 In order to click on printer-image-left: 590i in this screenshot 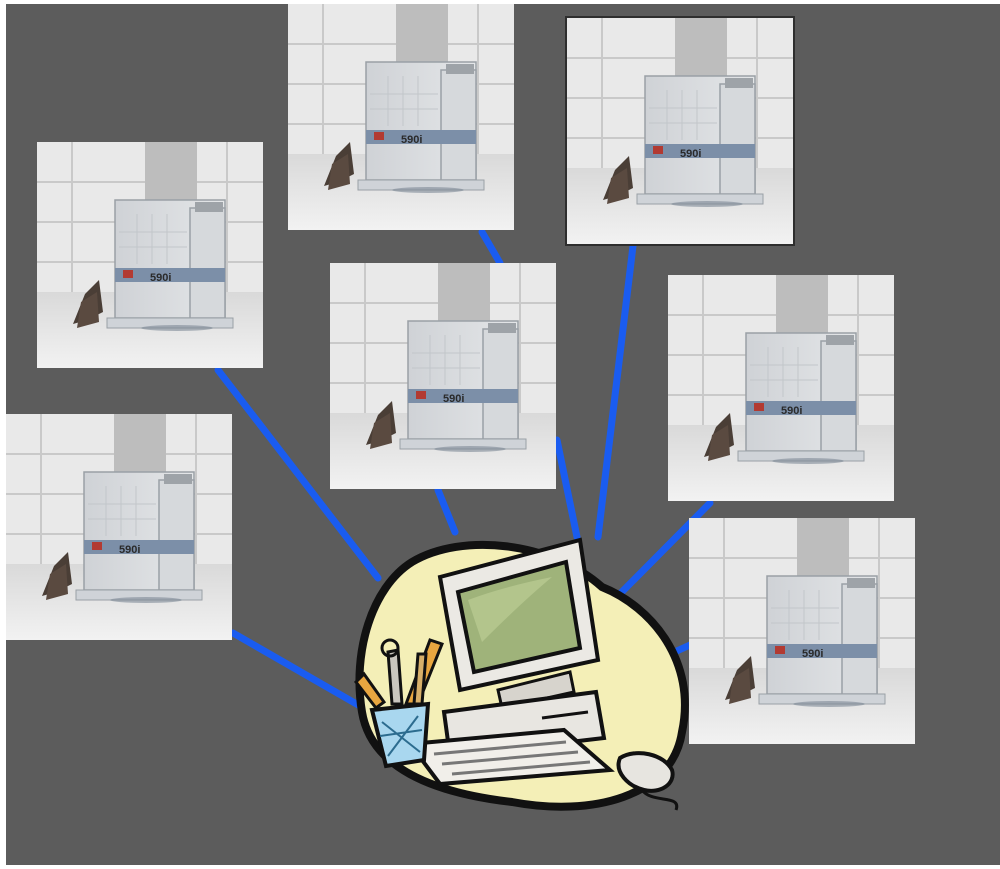, I will do `click(119, 527)`.